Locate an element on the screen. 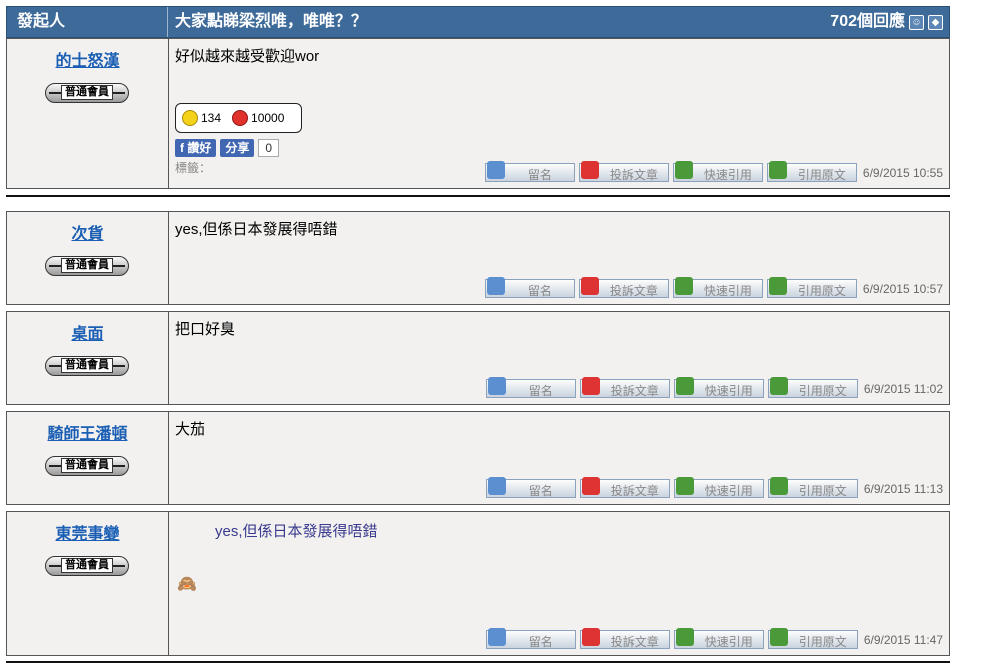  author-cell: 次貨 普通會員 is located at coordinates (88, 258).